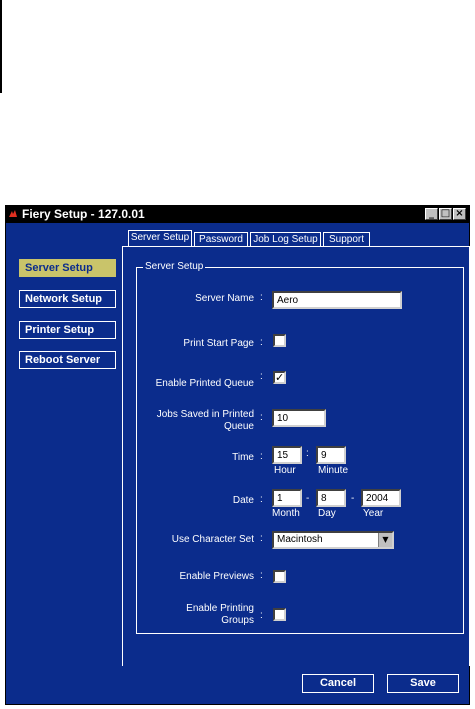 The width and height of the screenshot is (475, 709). I want to click on minute-caption: Minute, so click(333, 470).